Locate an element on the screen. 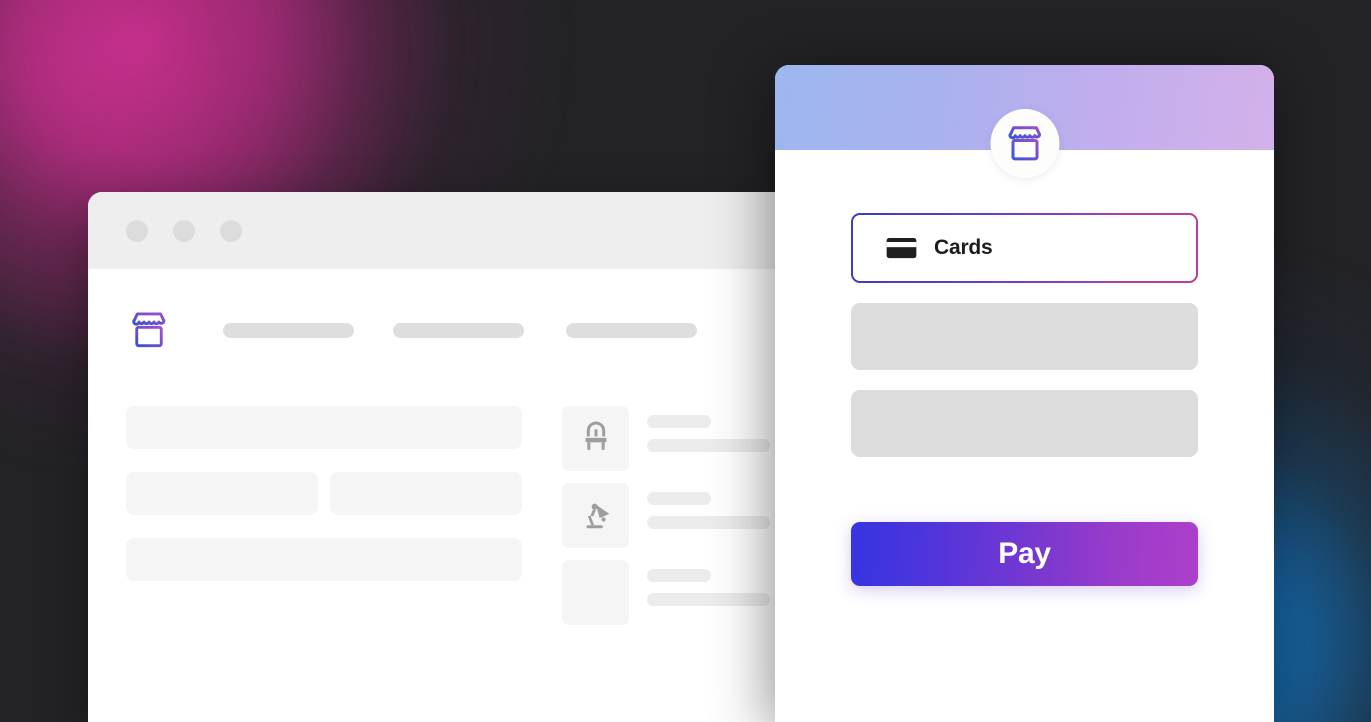  product-item-desk-lamp is located at coordinates (666, 515).